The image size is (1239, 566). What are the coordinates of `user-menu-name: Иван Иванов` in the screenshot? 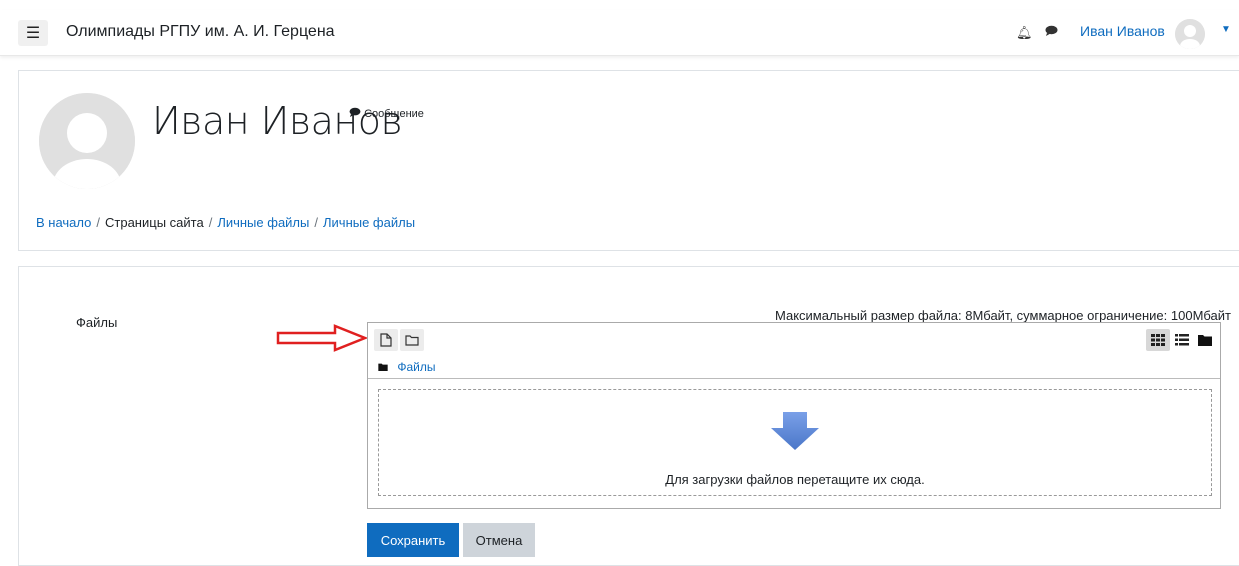 It's located at (1122, 31).